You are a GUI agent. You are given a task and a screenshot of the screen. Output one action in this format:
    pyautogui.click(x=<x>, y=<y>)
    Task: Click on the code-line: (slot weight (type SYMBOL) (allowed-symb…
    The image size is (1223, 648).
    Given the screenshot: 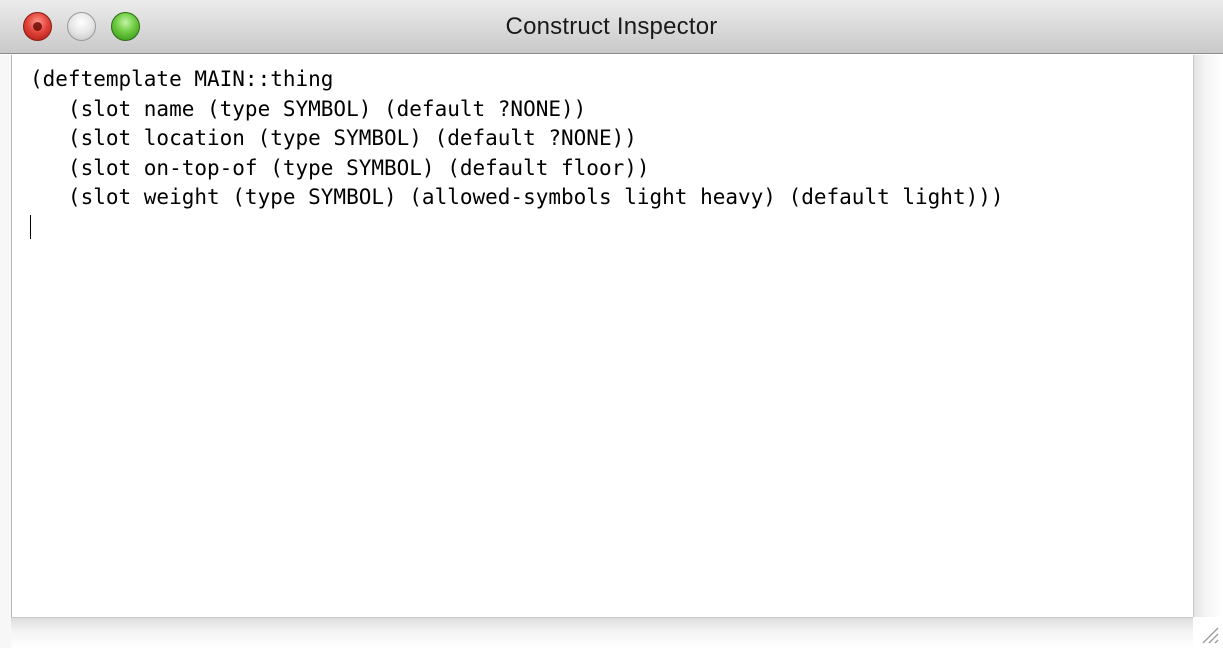 What is the action you would take?
    pyautogui.click(x=517, y=197)
    